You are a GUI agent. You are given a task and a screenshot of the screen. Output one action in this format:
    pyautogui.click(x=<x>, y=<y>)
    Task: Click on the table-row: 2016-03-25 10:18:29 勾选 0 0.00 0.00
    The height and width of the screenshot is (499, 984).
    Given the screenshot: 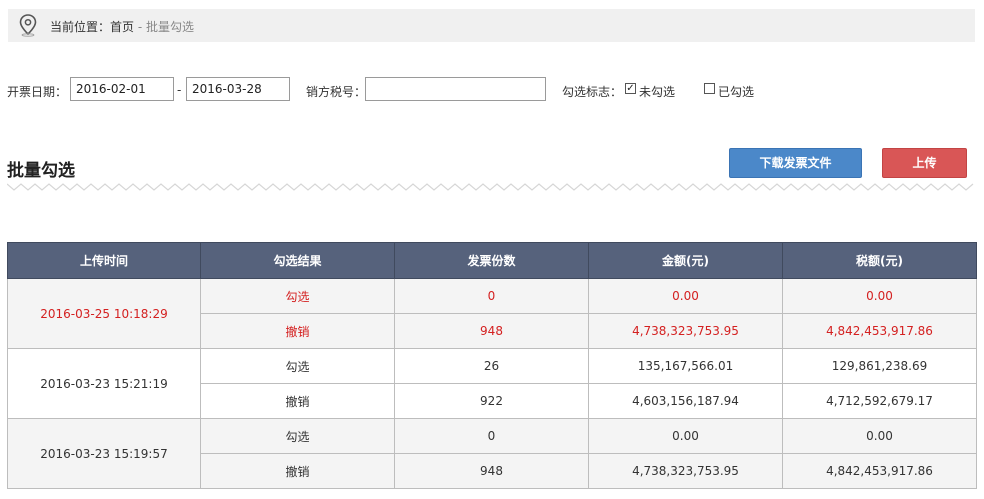 What is the action you would take?
    pyautogui.click(x=492, y=313)
    